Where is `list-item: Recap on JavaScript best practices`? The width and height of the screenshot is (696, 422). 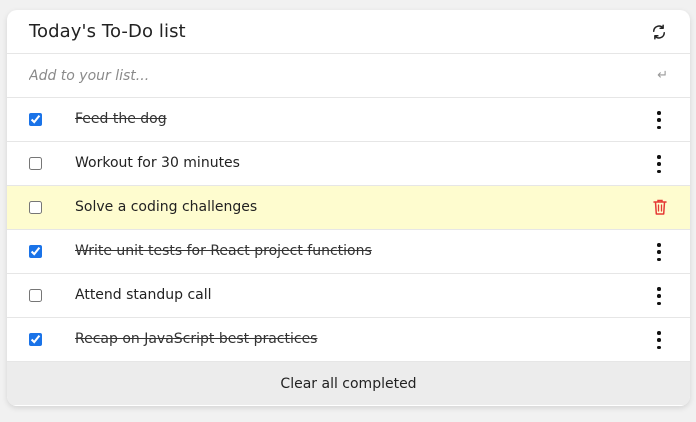
list-item: Recap on JavaScript best practices is located at coordinates (348, 340).